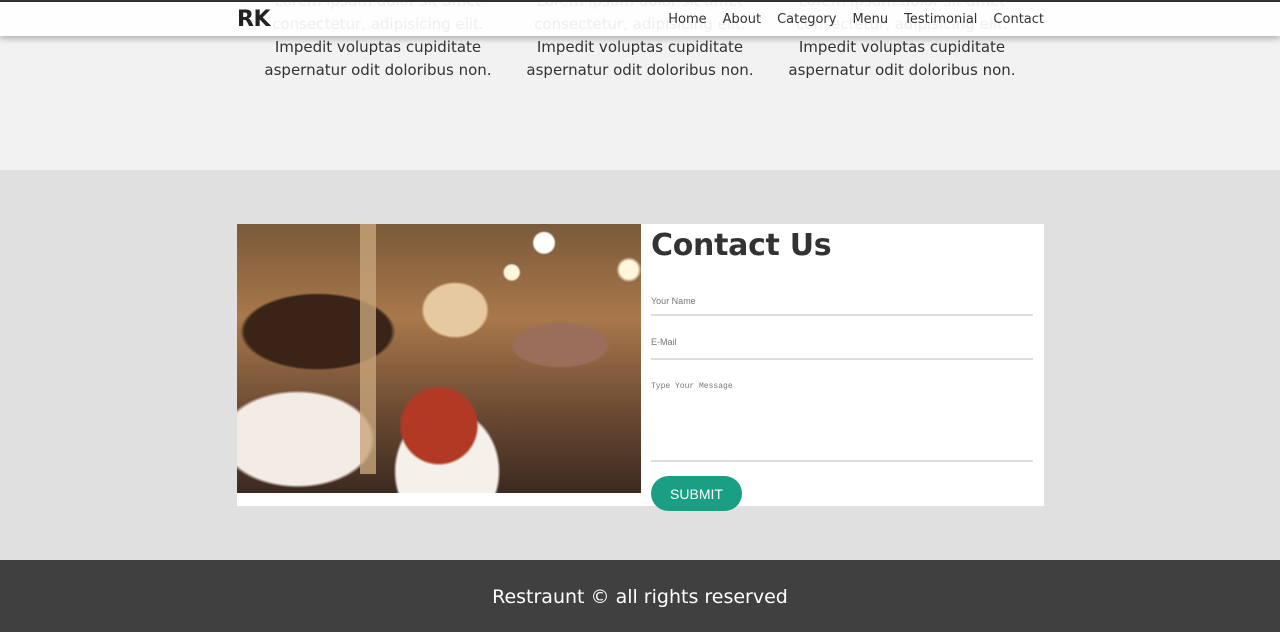  I want to click on nav-link-menu: Menu, so click(870, 19).